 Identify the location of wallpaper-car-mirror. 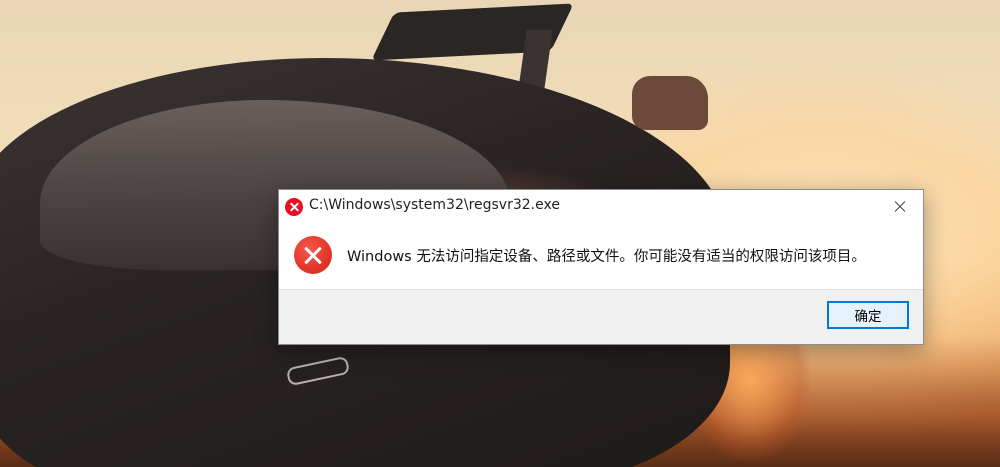
(670, 103).